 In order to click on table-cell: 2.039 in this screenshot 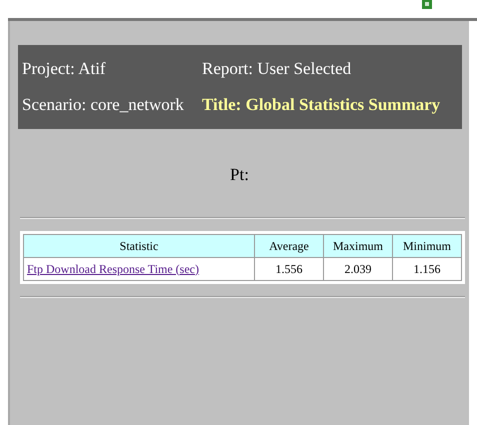, I will do `click(358, 269)`.